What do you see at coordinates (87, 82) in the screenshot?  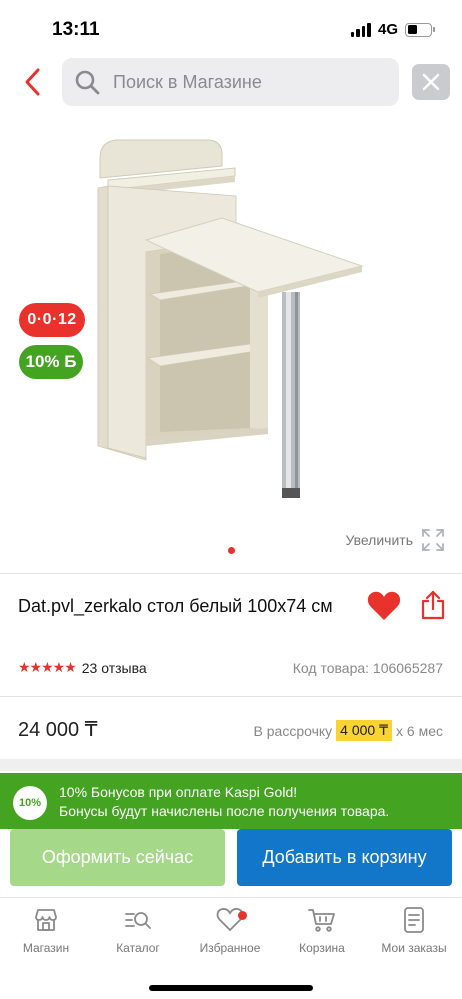 I see `magnifier-icon` at bounding box center [87, 82].